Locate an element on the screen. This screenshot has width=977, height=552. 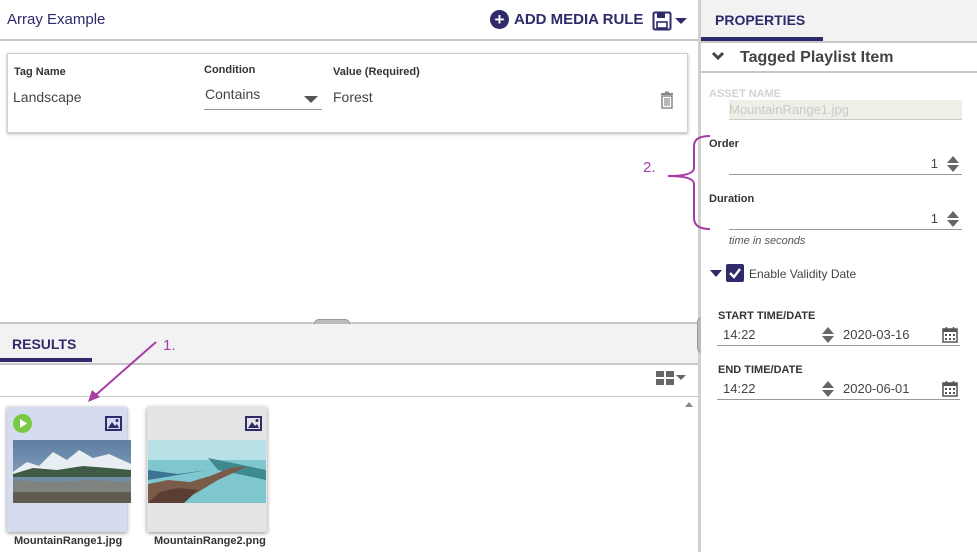
condition-select: Contains is located at coordinates (263, 97).